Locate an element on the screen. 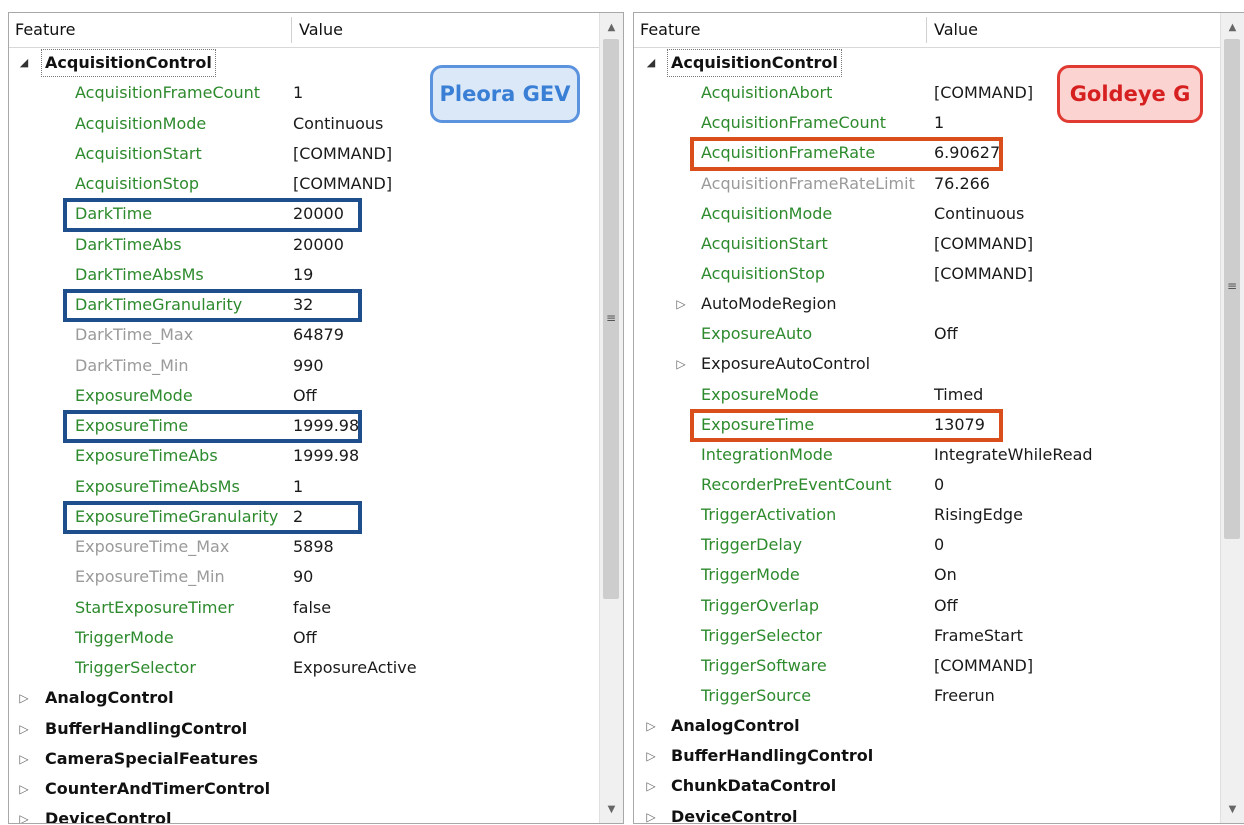 The height and width of the screenshot is (825, 1244). feature-row: ExposureTime 1999.98 is located at coordinates (304, 426).